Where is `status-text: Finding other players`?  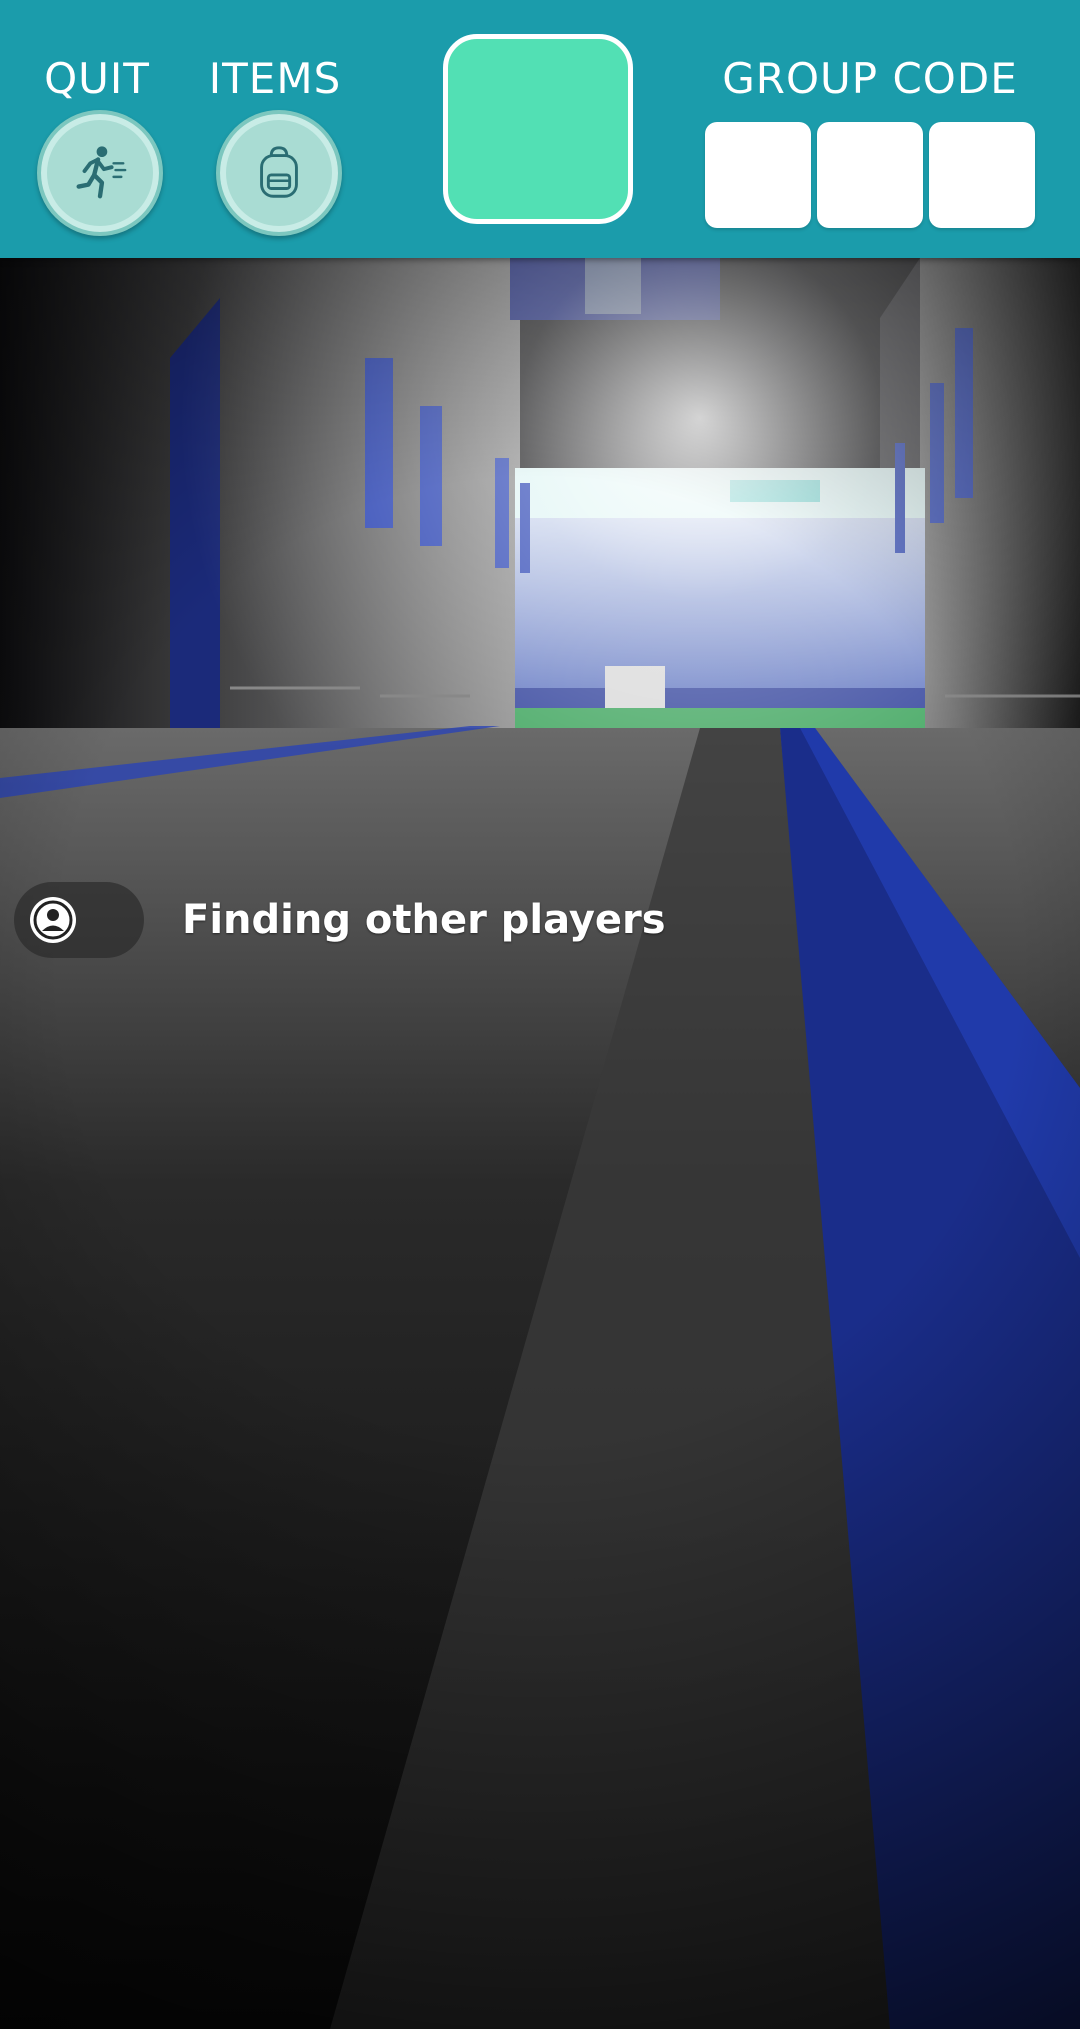
status-text: Finding other players is located at coordinates (424, 920).